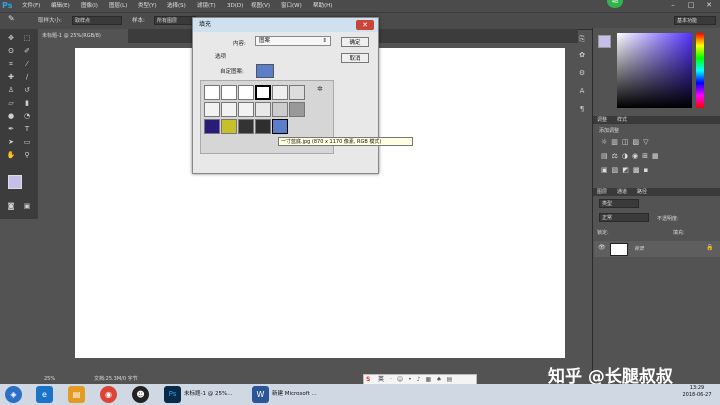 The image size is (720, 405). What do you see at coordinates (27, 64) in the screenshot?
I see `eyedropper-tool-icon: ⁄` at bounding box center [27, 64].